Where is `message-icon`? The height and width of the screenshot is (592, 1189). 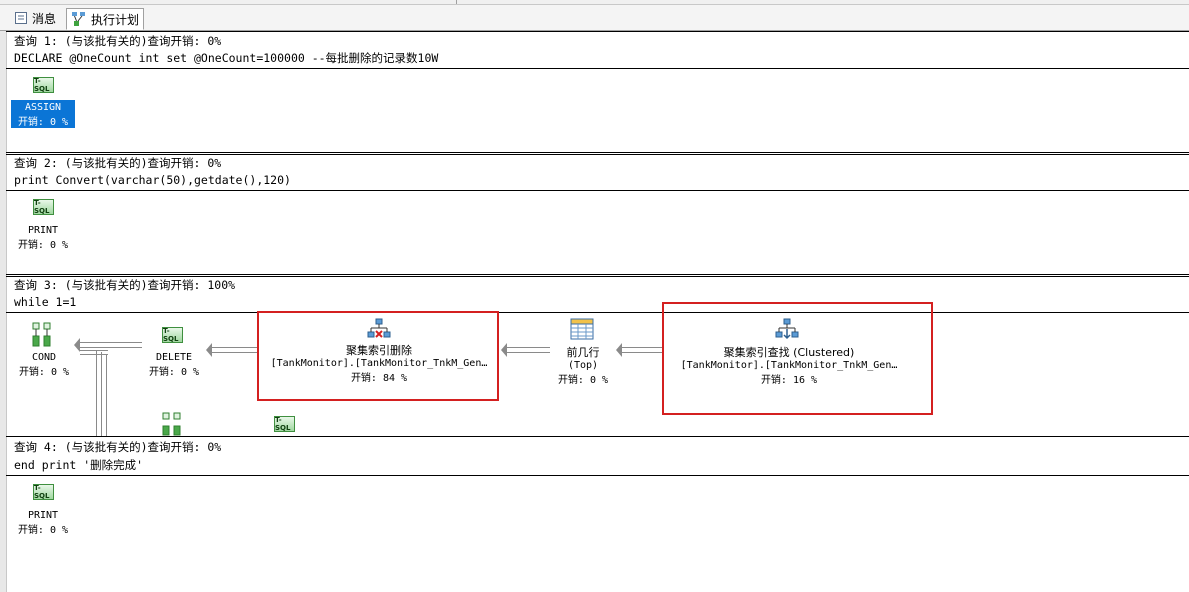
message-icon is located at coordinates (21, 18).